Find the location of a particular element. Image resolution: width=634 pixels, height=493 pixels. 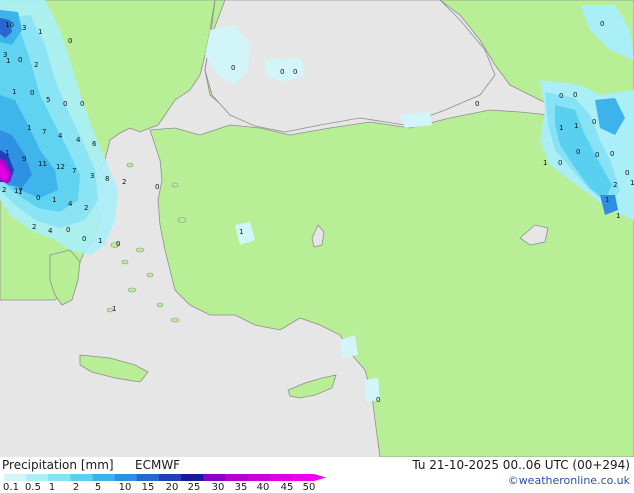

scale-tick-label: 30 is located at coordinates (218, 487).